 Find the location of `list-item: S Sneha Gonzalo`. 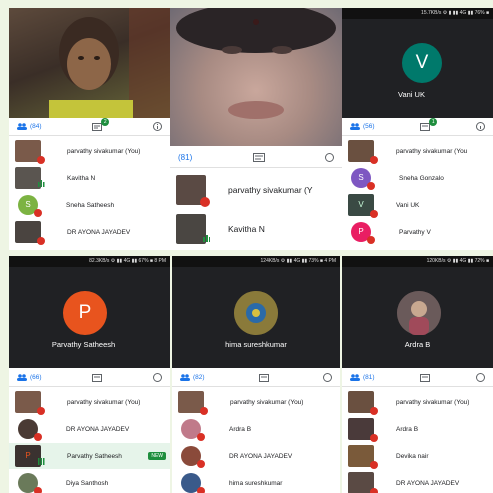

list-item: S Sneha Gonzalo is located at coordinates (417, 178).